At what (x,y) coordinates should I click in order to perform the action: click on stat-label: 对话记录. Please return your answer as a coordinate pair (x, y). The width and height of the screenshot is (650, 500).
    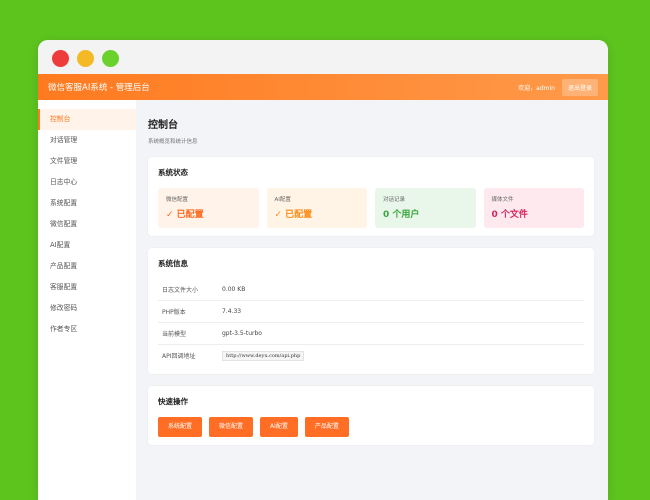
    Looking at the image, I should click on (394, 200).